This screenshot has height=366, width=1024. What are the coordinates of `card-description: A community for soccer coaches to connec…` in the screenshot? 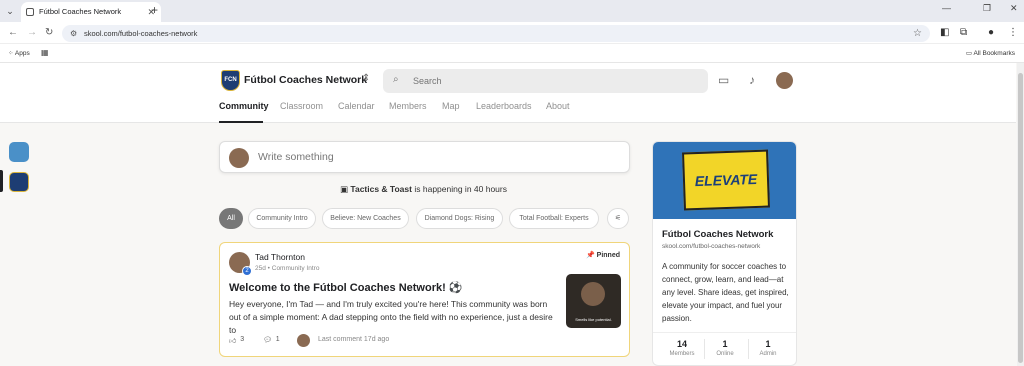 It's located at (725, 292).